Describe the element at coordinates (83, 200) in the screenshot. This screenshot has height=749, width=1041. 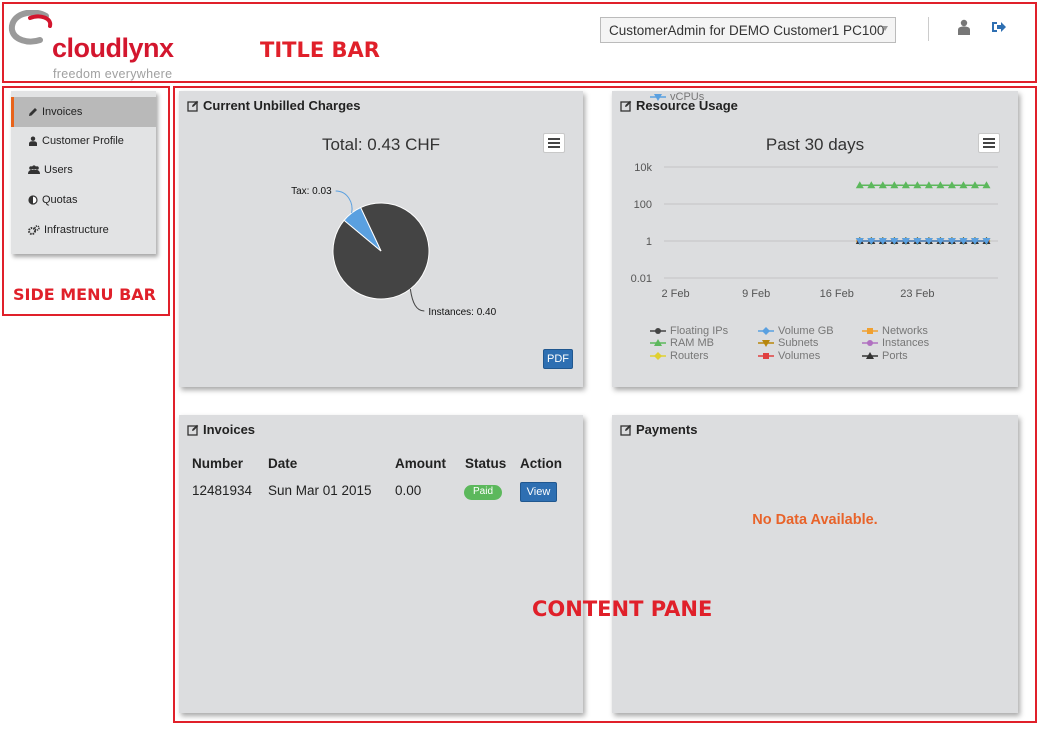
I see `sidebar-item-quotas: Quotas` at that location.